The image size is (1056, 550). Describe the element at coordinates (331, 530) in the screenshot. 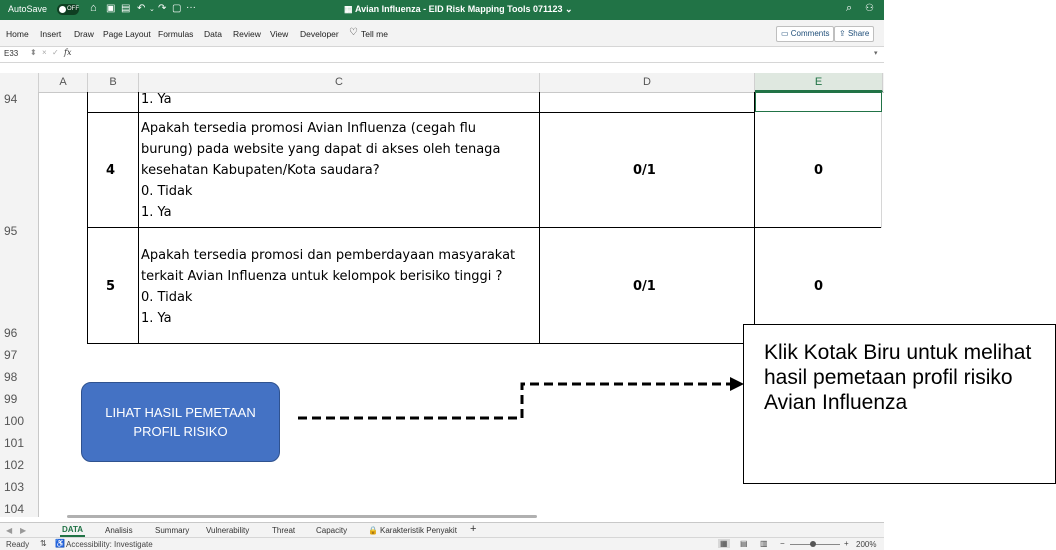

I see `sheet-tab-capacity: Capacity` at that location.